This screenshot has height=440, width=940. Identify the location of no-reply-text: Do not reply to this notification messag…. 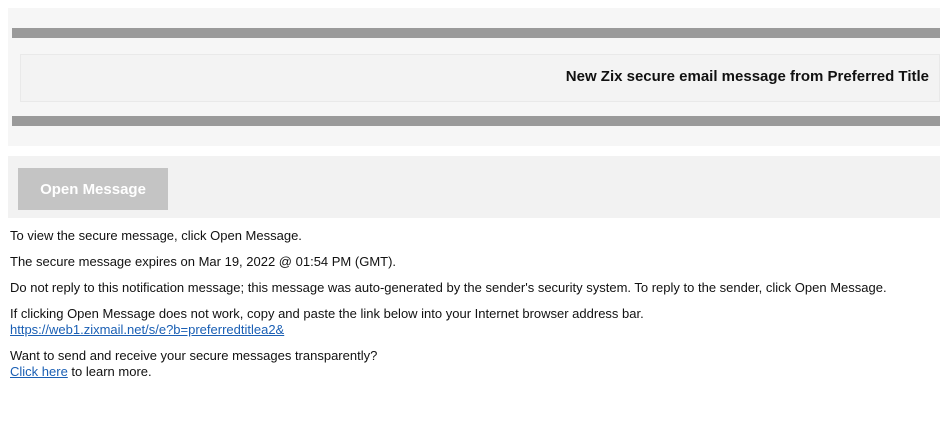
(448, 287).